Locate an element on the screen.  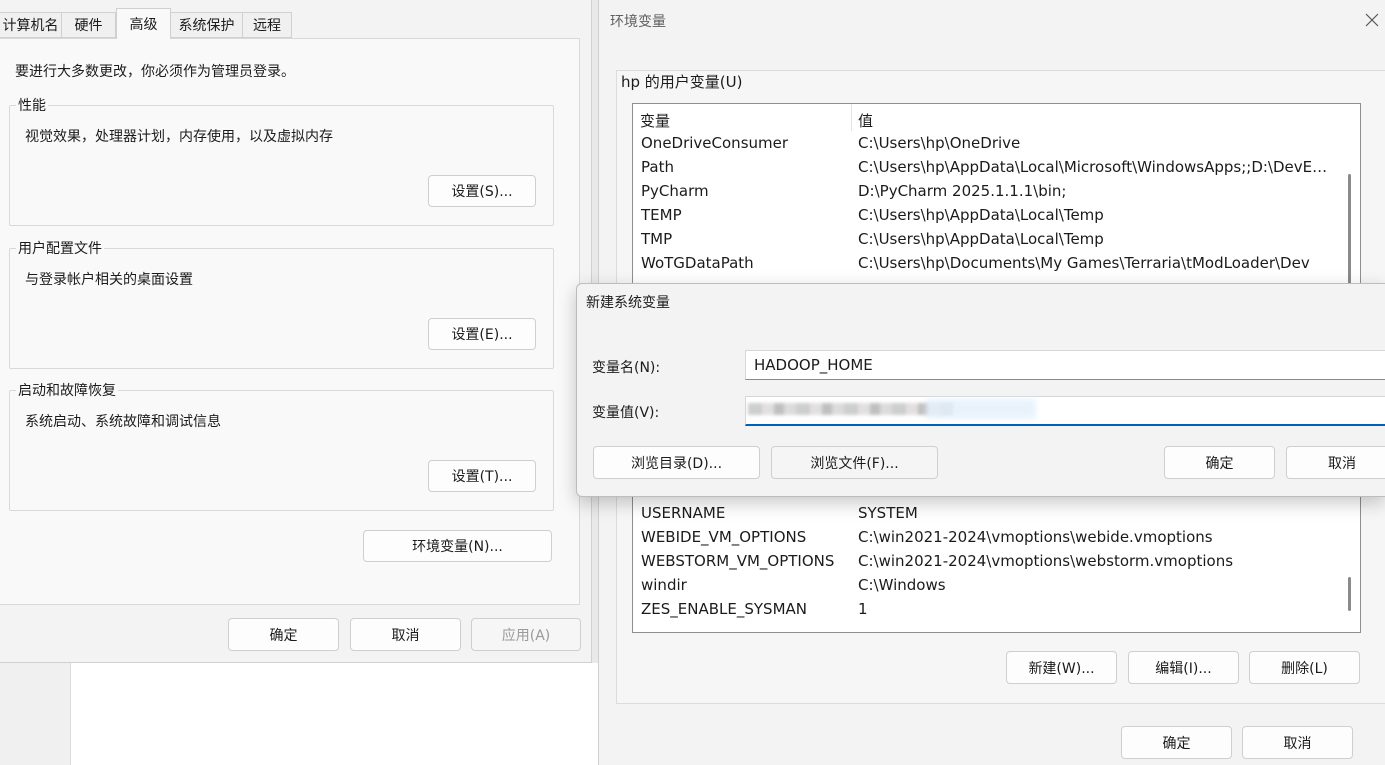
redacted-value-glow is located at coordinates (981, 409).